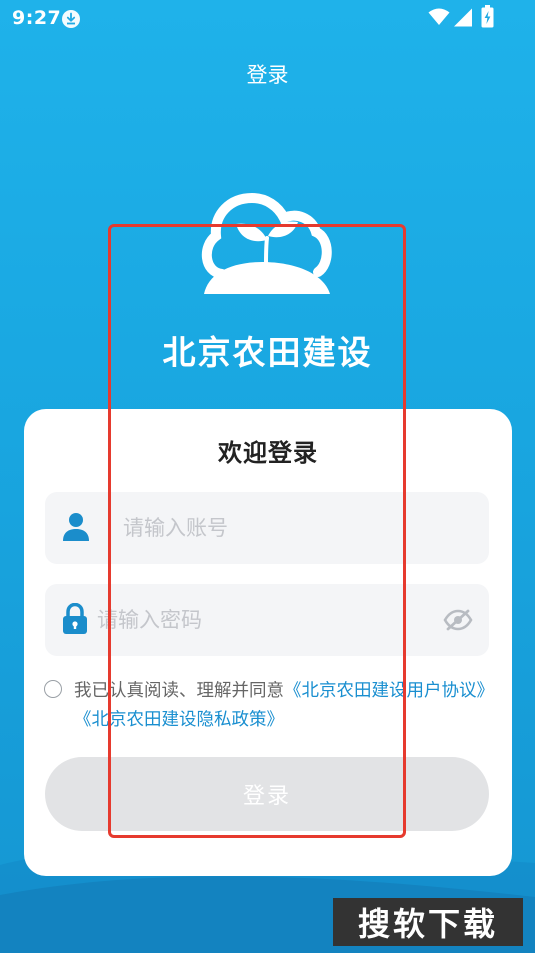 This screenshot has height=953, width=535. I want to click on status-bar: 9:27, so click(267, 18).